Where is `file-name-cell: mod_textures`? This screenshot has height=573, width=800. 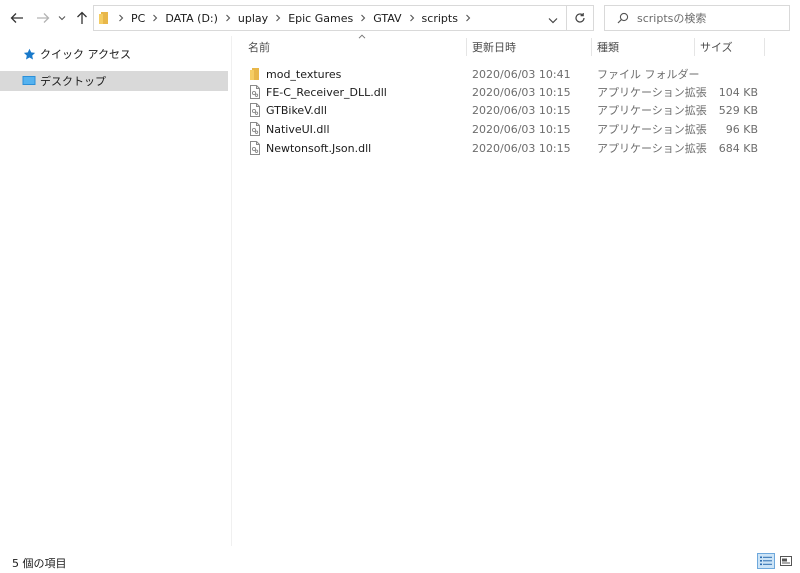
file-name-cell: mod_textures is located at coordinates (294, 74).